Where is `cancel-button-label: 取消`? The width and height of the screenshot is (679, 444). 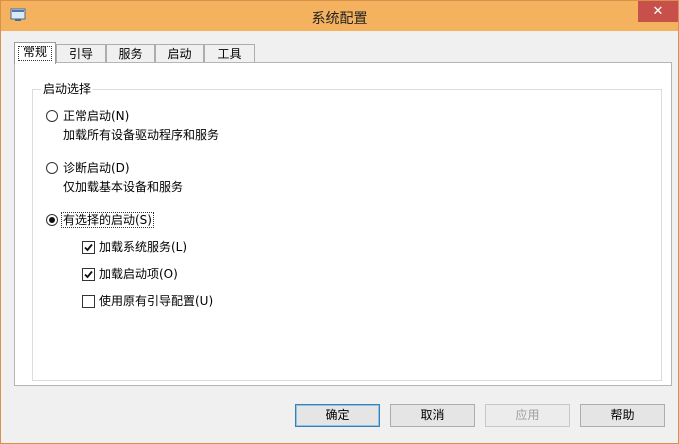 cancel-button-label: 取消 is located at coordinates (432, 415).